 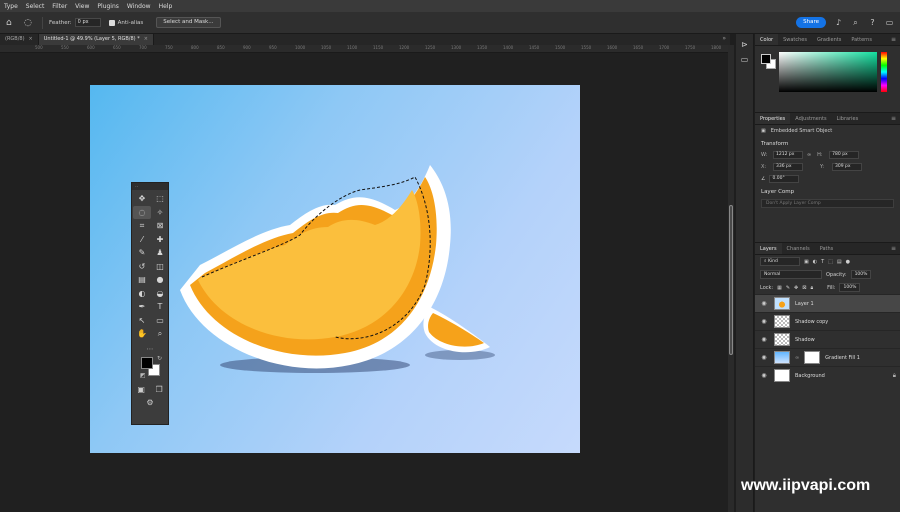 I want to click on layer-row: ◉ Background 🔒︎, so click(x=827, y=375).